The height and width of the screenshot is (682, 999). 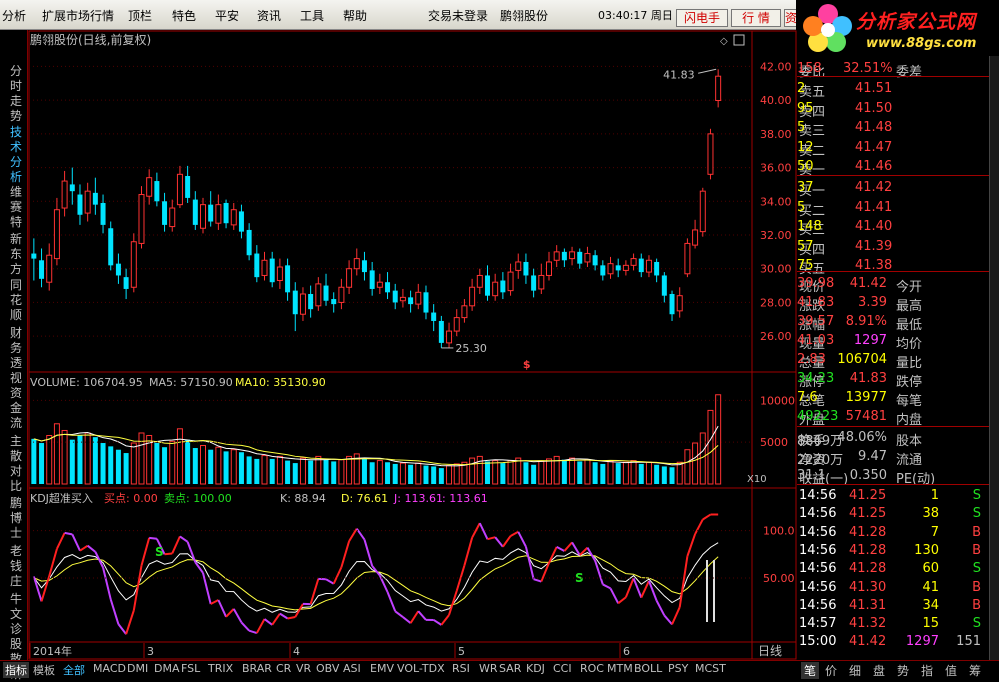 I want to click on indicator-tab-cr: CR, so click(x=283, y=668).